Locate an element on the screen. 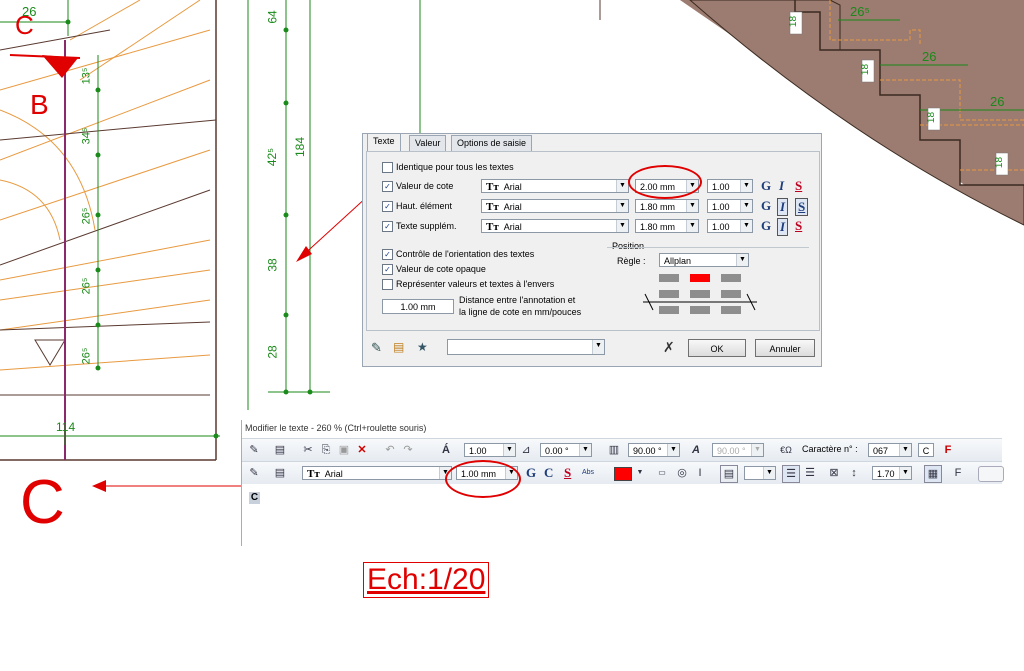 This screenshot has height=671, width=1024. circle-text-icon: ◎ is located at coordinates (682, 473).